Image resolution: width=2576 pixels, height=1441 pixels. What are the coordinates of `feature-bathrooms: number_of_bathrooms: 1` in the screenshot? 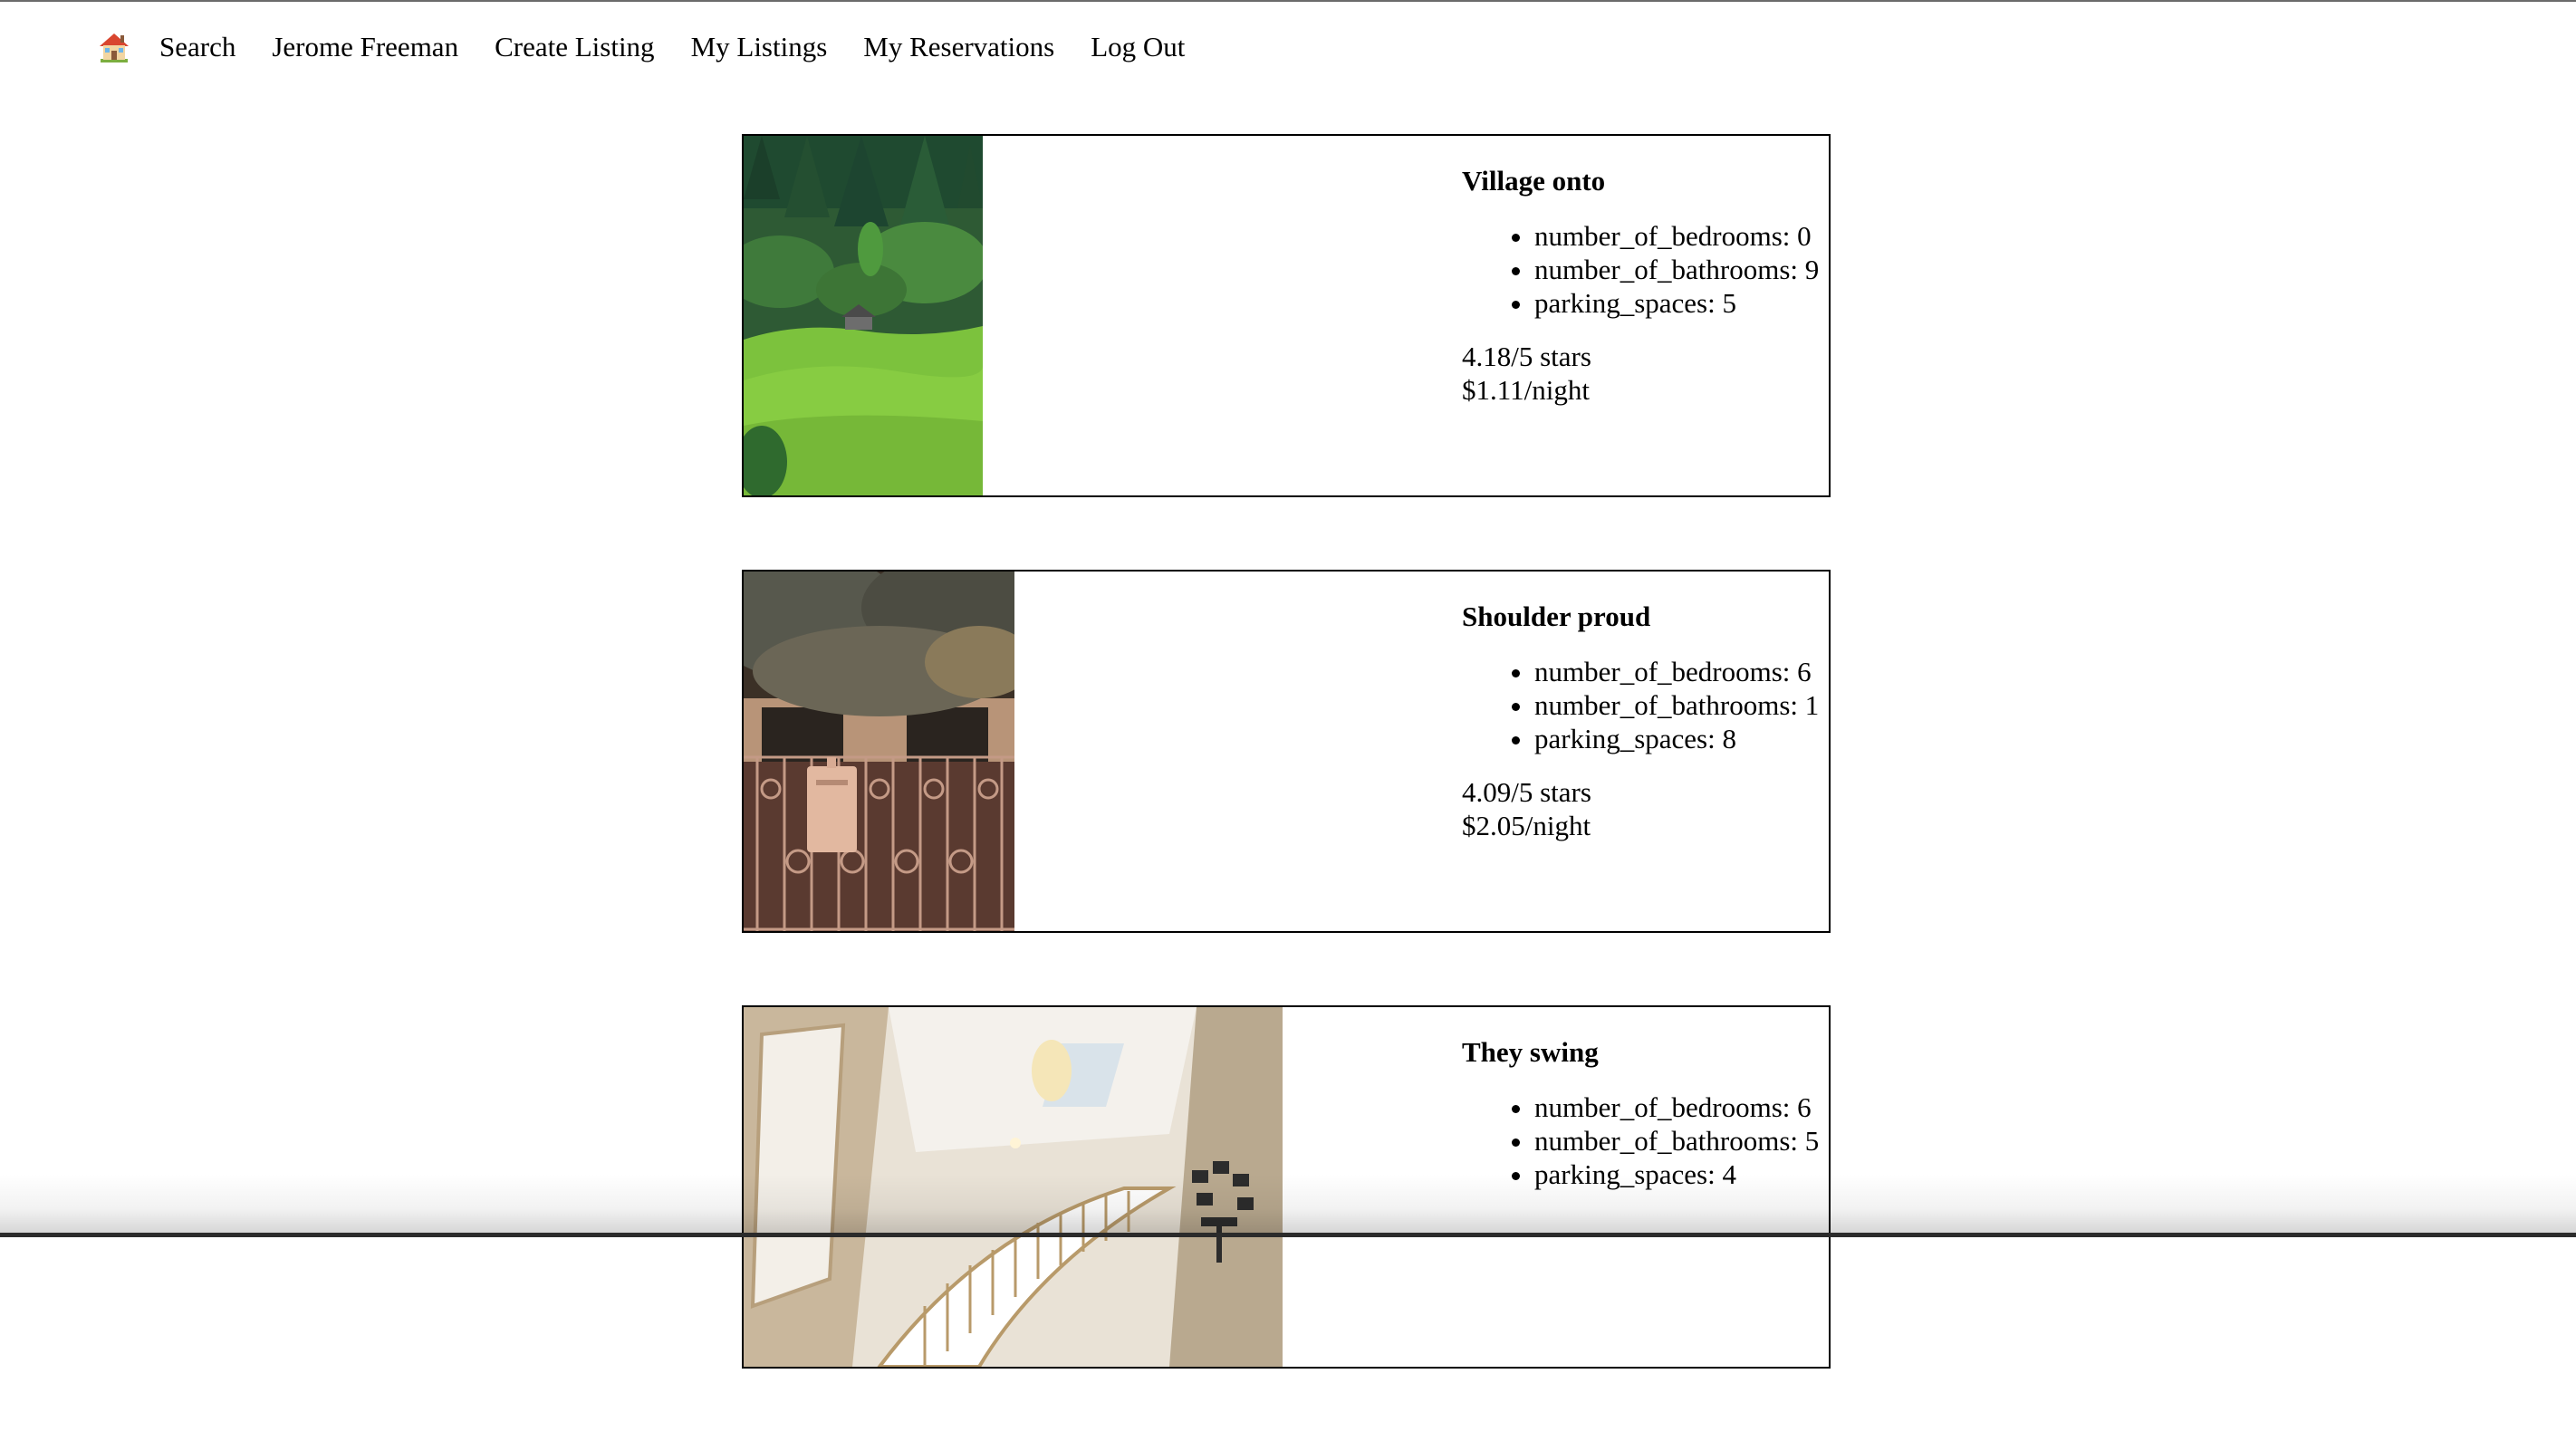 It's located at (1681, 705).